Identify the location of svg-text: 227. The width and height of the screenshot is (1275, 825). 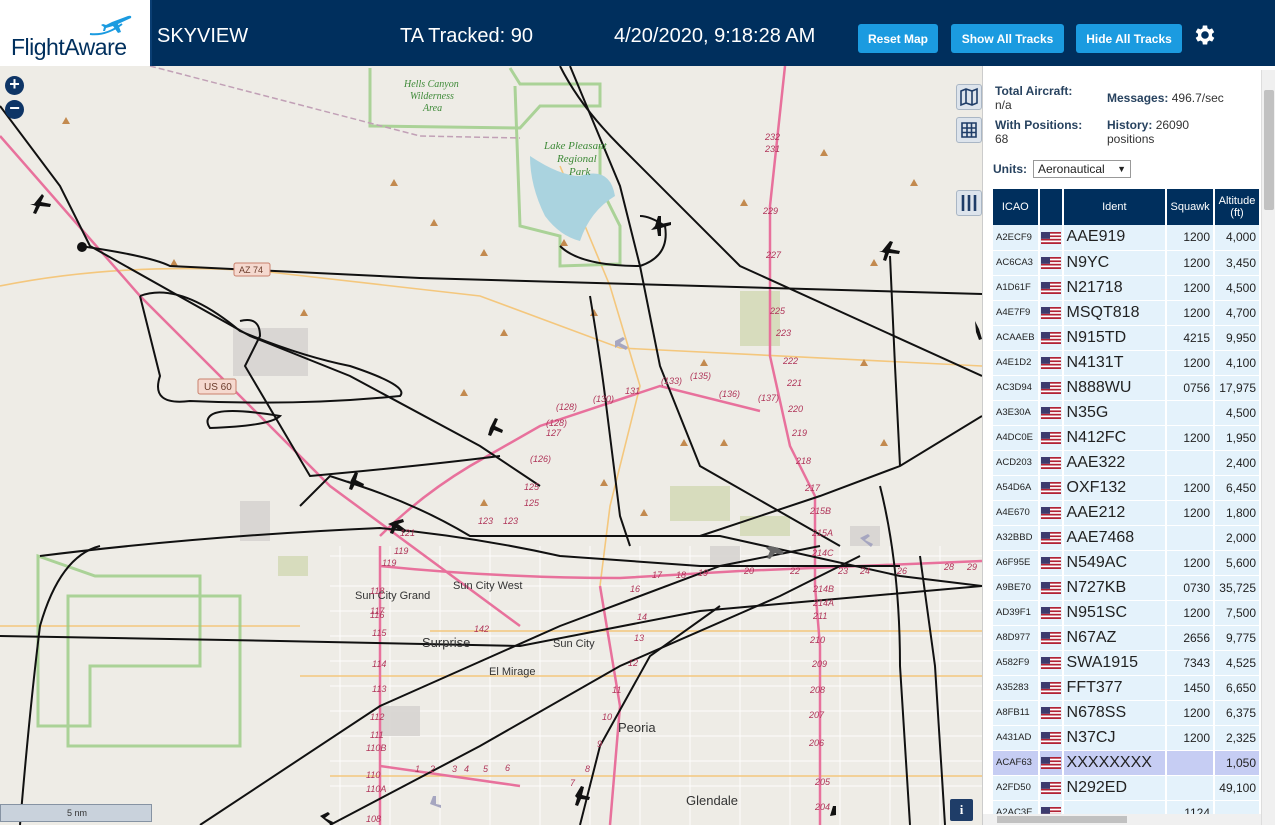
(773, 255).